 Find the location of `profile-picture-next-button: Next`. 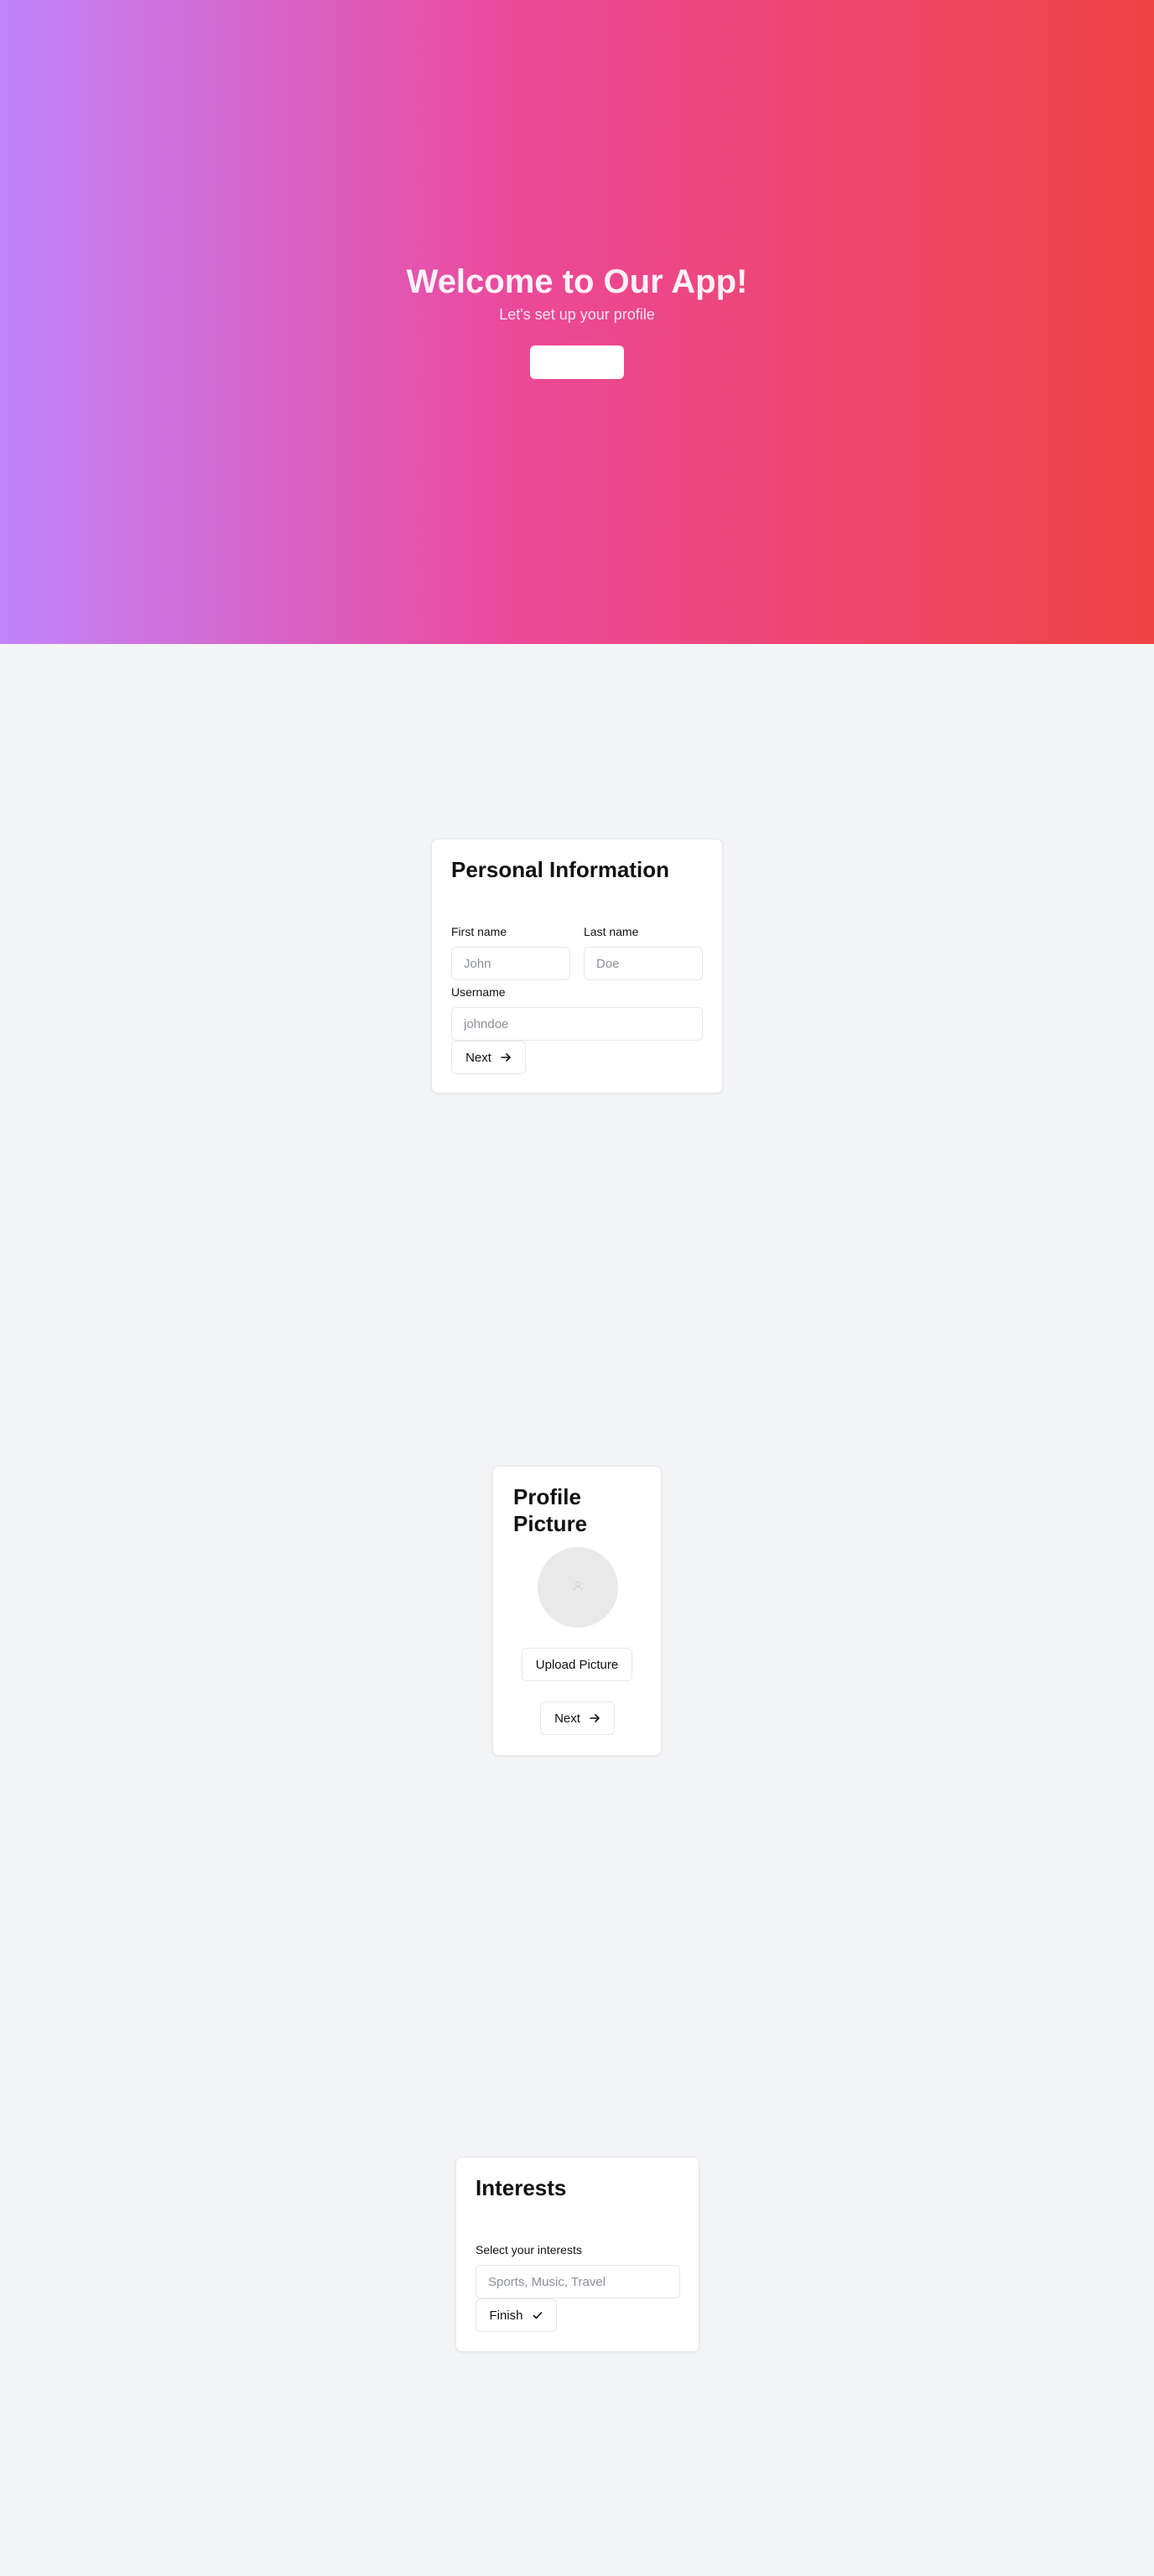

profile-picture-next-button: Next is located at coordinates (577, 1718).